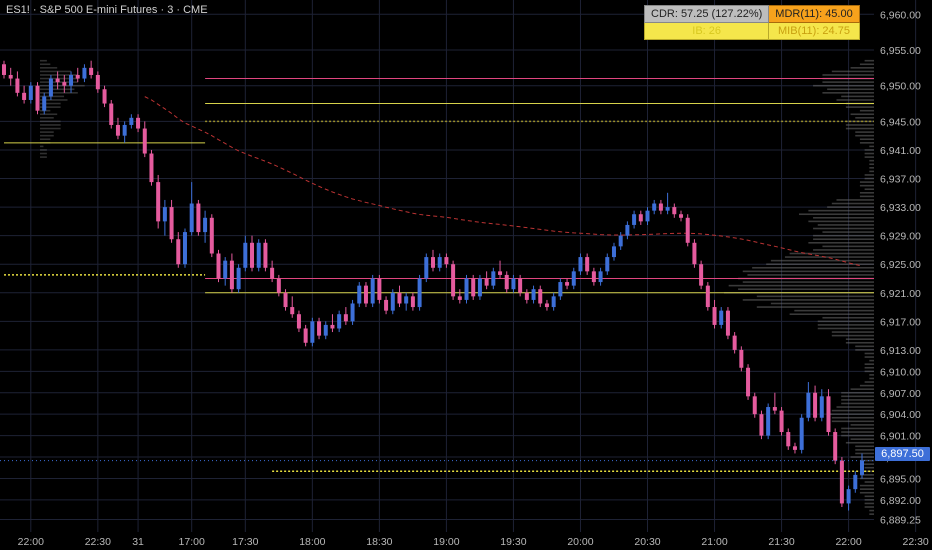 The width and height of the screenshot is (932, 550). What do you see at coordinates (902, 454) in the screenshot?
I see `last-price-tag: 6,897.50` at bounding box center [902, 454].